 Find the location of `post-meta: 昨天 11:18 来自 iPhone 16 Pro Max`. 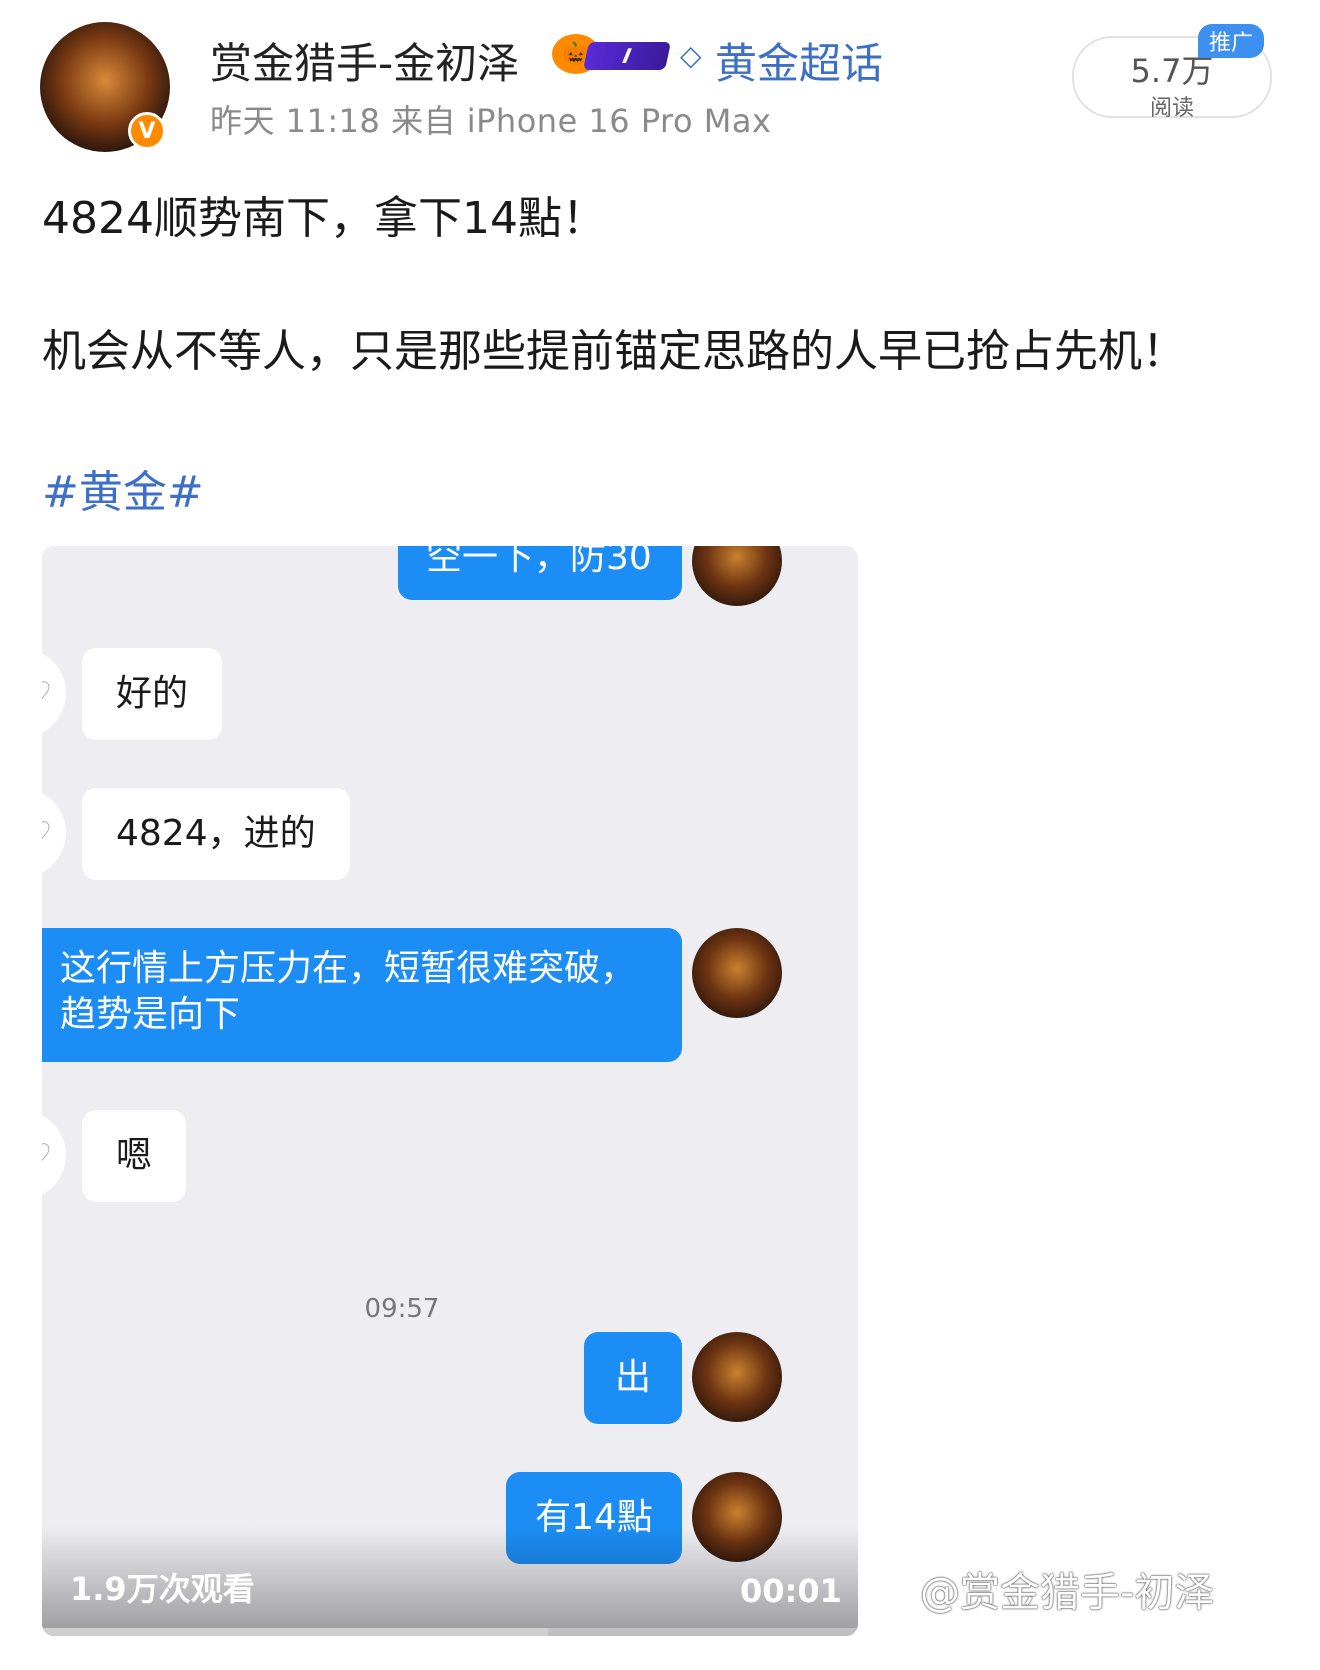

post-meta: 昨天 11:18 来自 iPhone 16 Pro Max is located at coordinates (491, 121).